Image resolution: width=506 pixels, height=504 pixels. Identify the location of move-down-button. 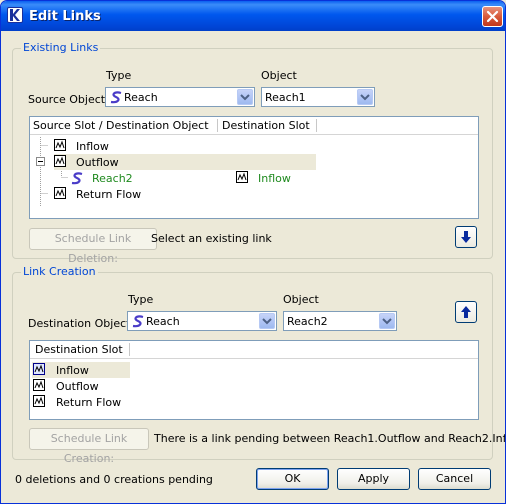
(466, 237).